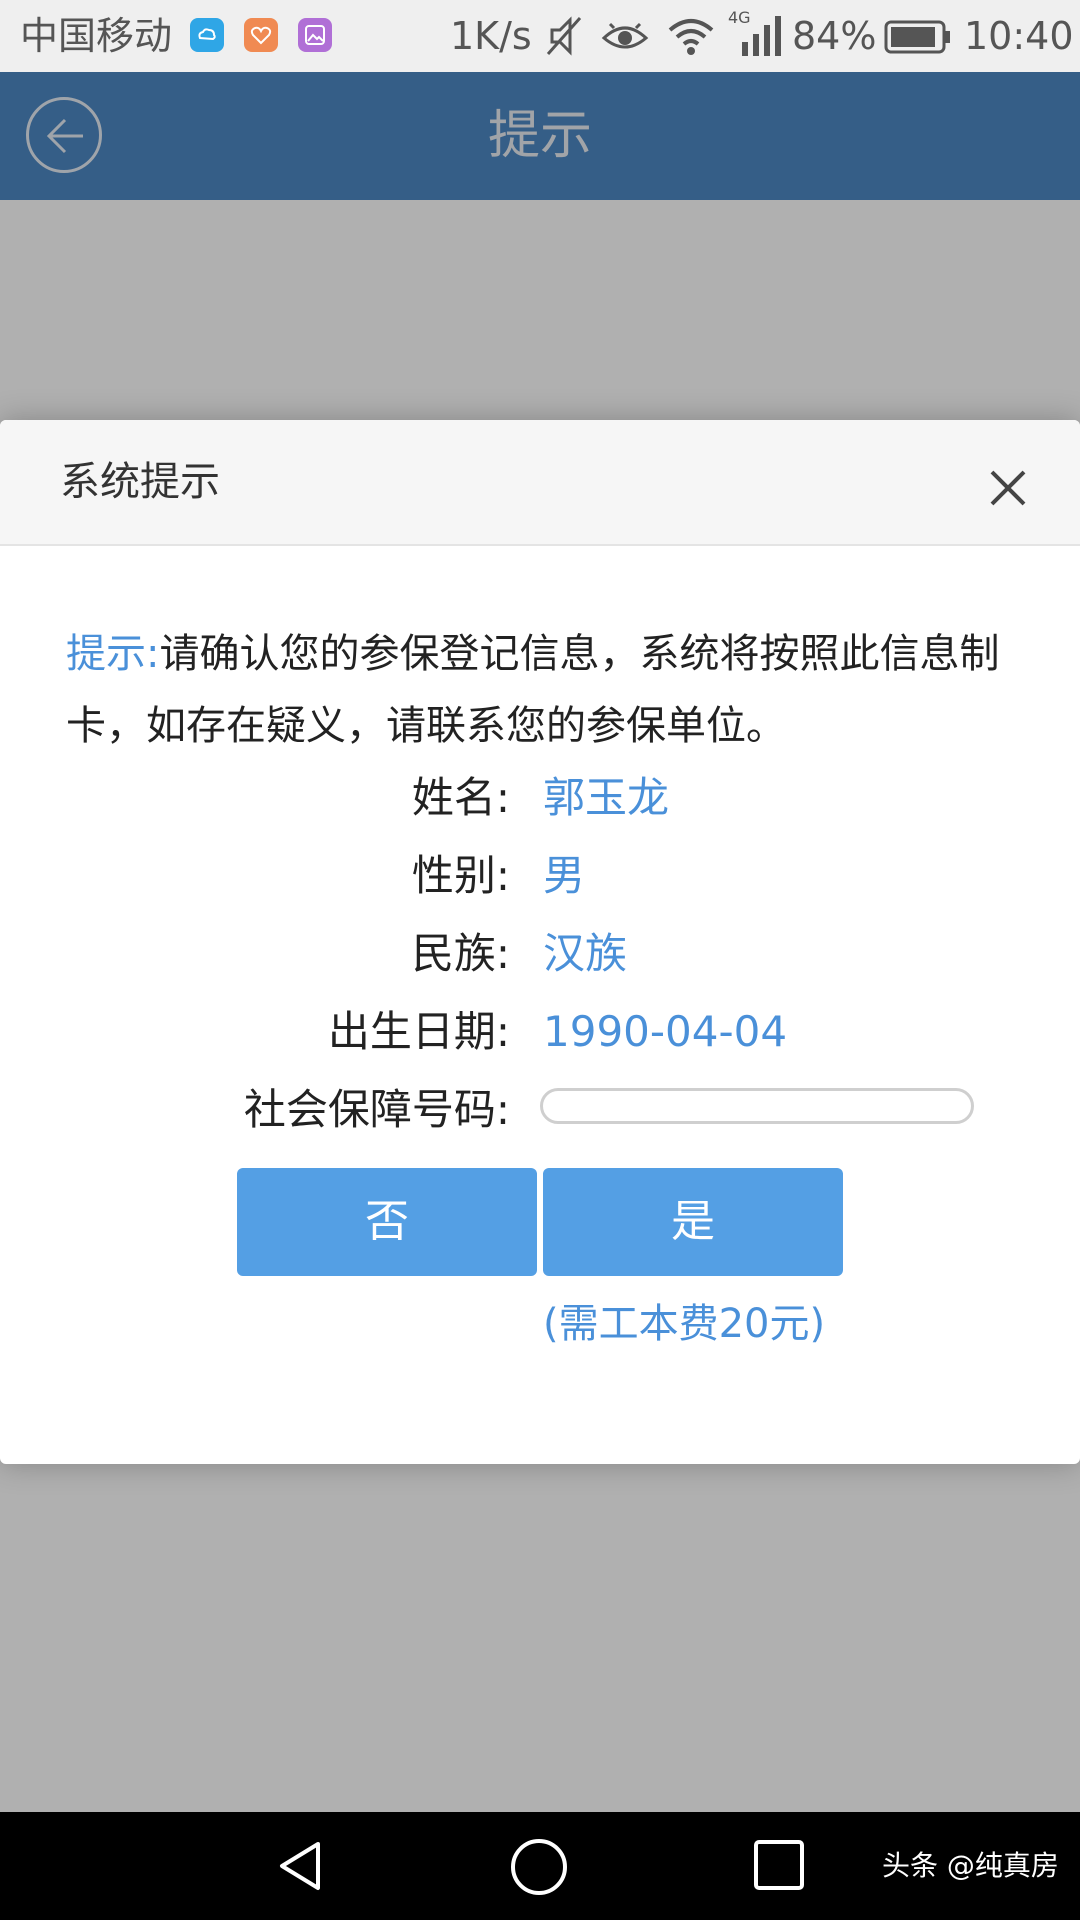 The height and width of the screenshot is (1920, 1080). Describe the element at coordinates (261, 35) in the screenshot. I see `health-app-icon` at that location.